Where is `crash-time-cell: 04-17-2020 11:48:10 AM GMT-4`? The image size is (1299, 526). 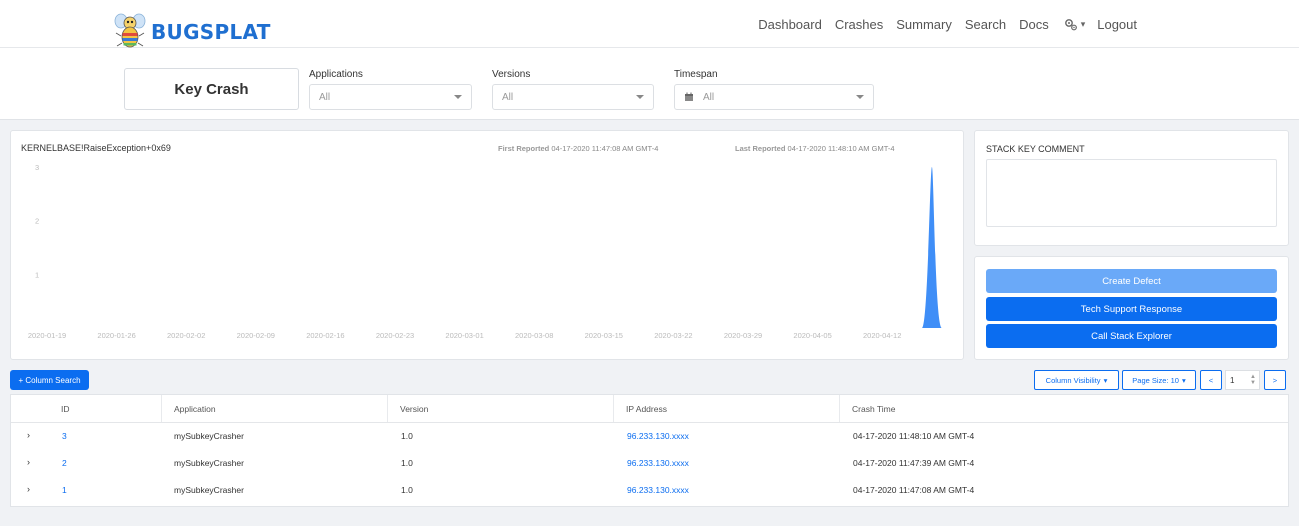 crash-time-cell: 04-17-2020 11:48:10 AM GMT-4 is located at coordinates (914, 436).